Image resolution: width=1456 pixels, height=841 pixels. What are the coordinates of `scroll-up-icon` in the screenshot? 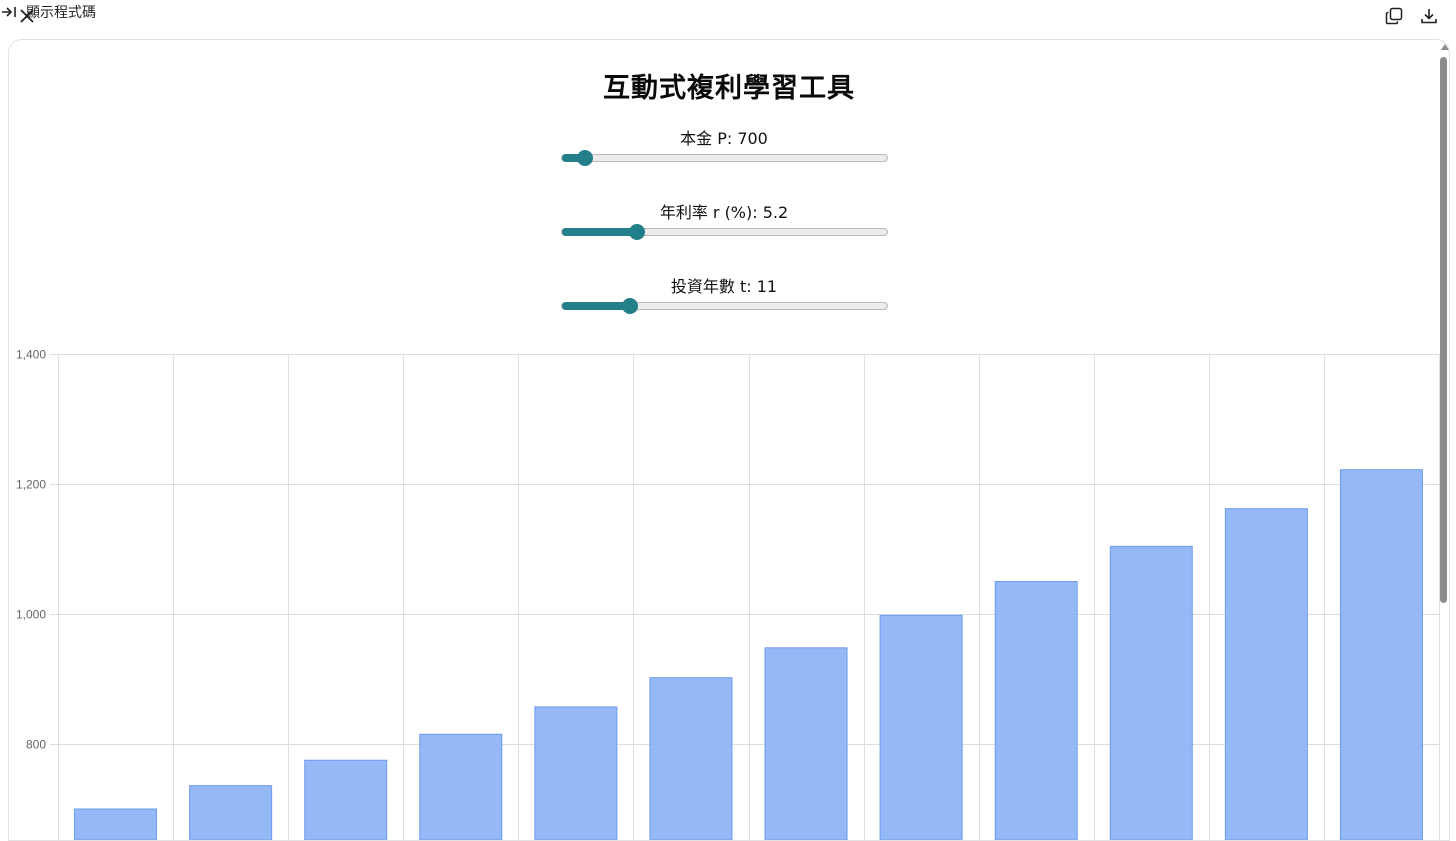 It's located at (1445, 47).